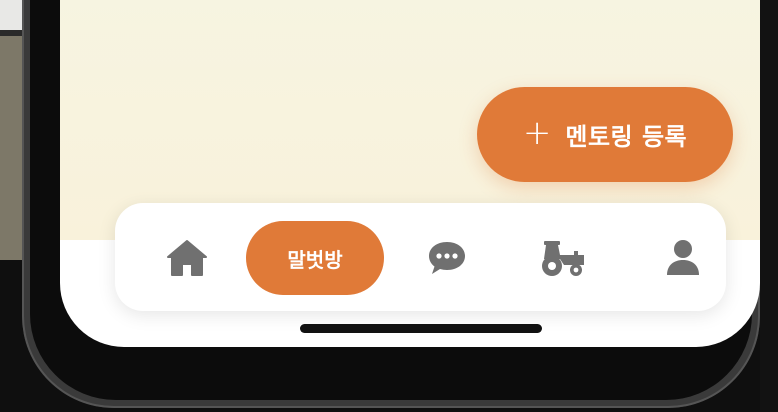 The image size is (778, 412). I want to click on register-mentoring-button: + 멘토링 등록, so click(605, 134).